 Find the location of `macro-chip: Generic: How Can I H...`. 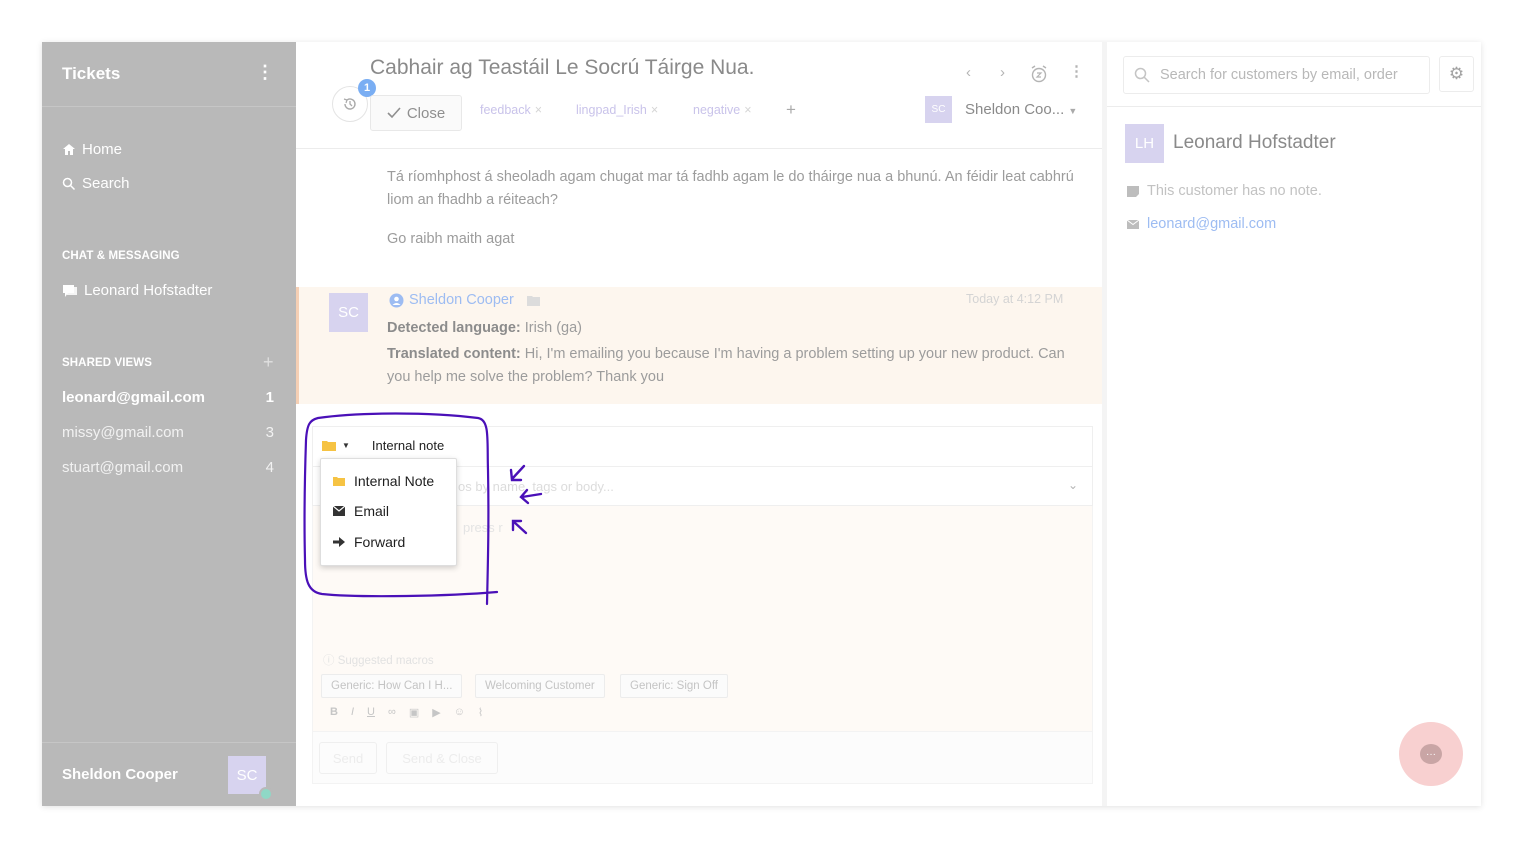

macro-chip: Generic: How Can I H... is located at coordinates (392, 686).